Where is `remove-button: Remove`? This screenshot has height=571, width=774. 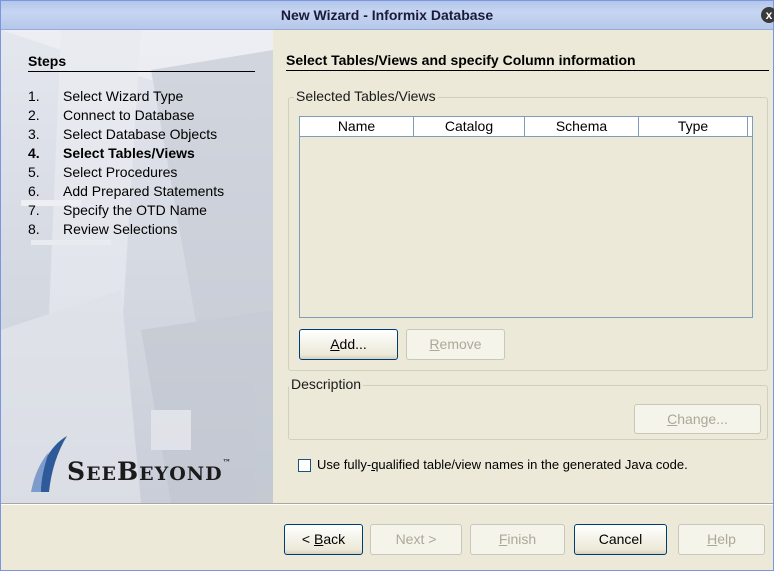 remove-button: Remove is located at coordinates (455, 344).